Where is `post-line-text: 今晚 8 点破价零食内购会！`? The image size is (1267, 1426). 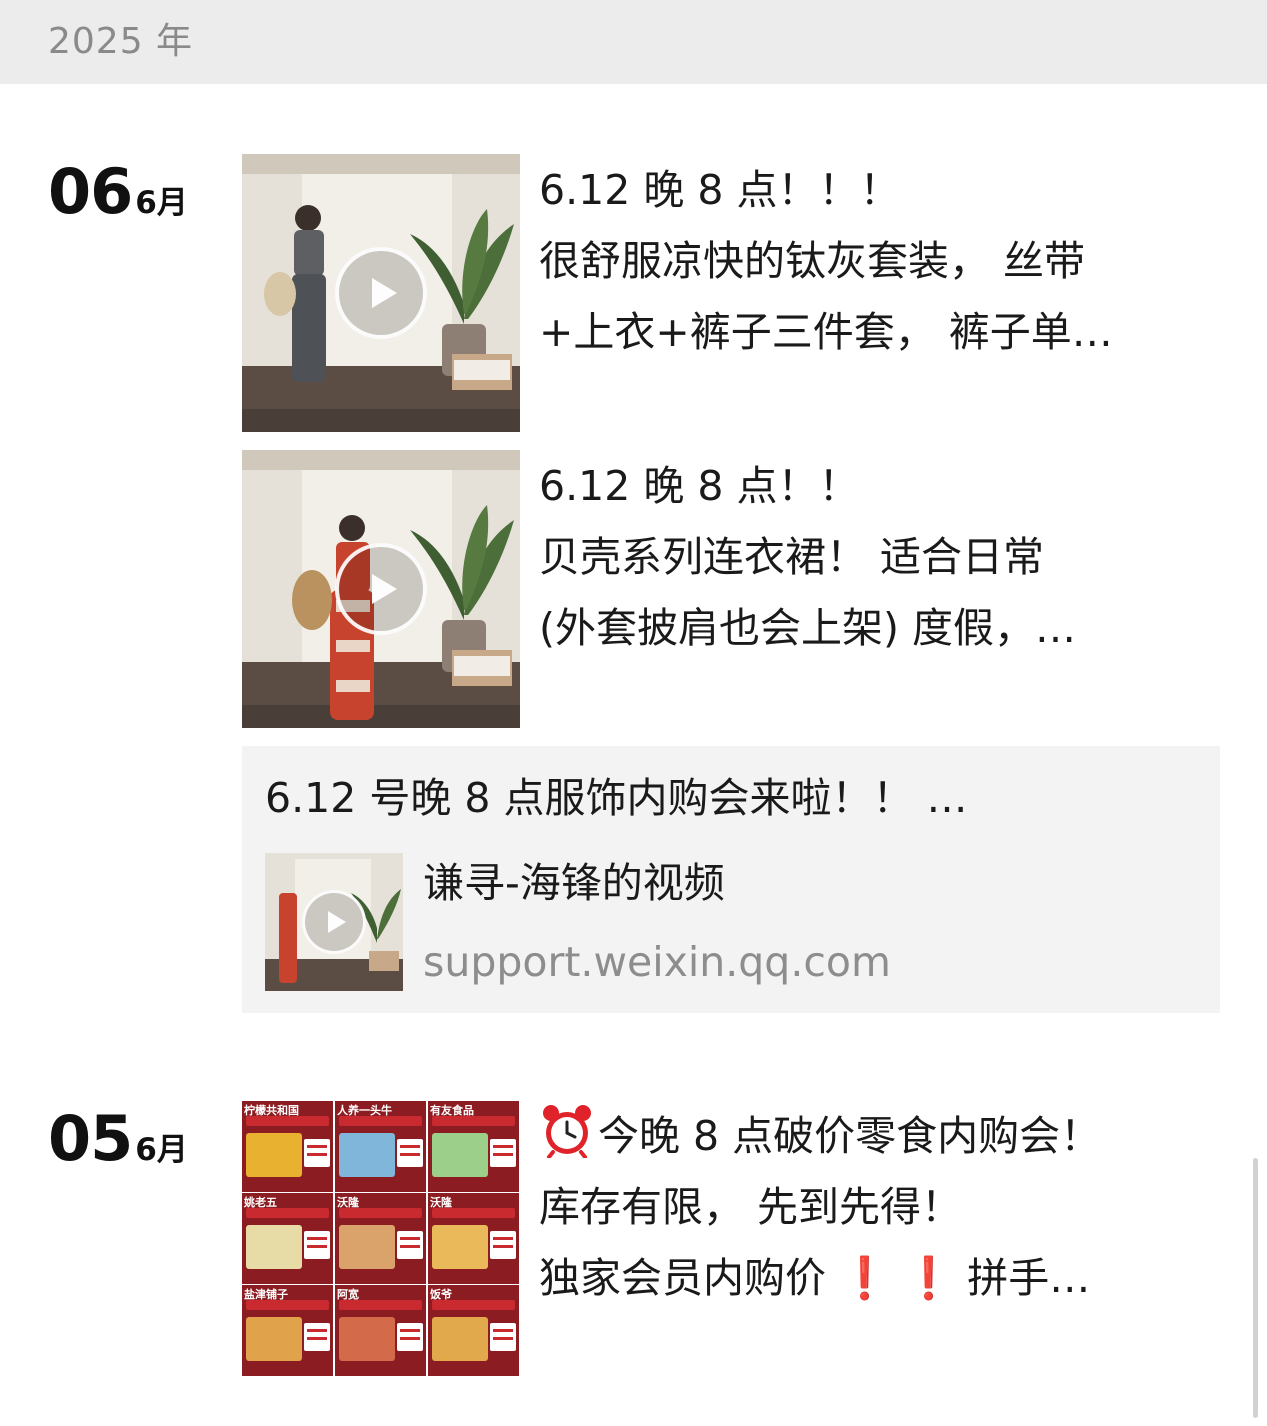
post-line-text: 今晚 8 点破价零食内购会！ is located at coordinates (850, 1136).